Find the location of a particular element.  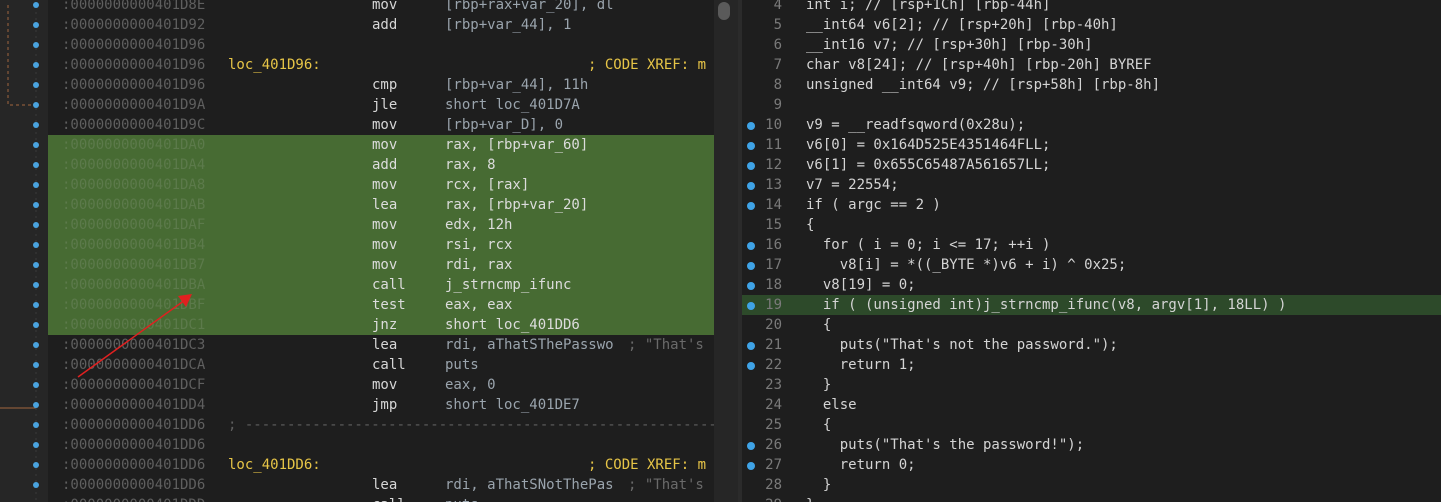

line-number: 27 is located at coordinates (773, 465).